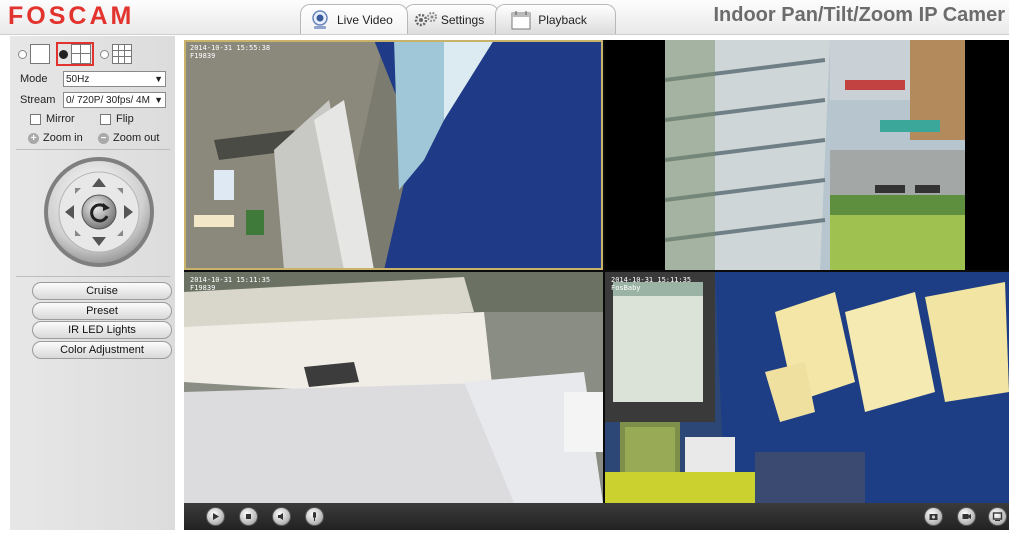 The image size is (1009, 537). I want to click on camera-icon, so click(320, 19).